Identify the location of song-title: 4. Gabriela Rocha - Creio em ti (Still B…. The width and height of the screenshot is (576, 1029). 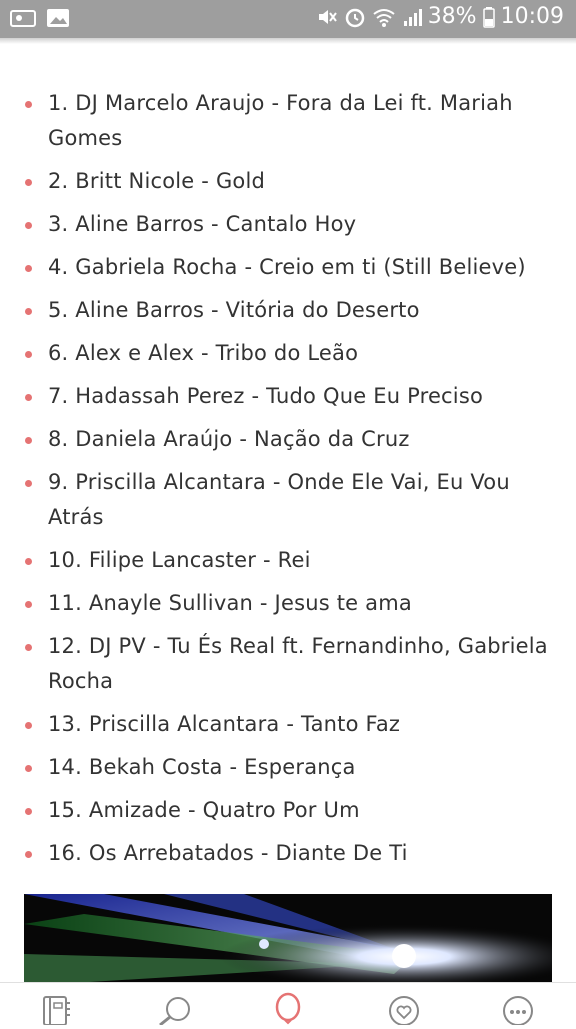
(287, 267).